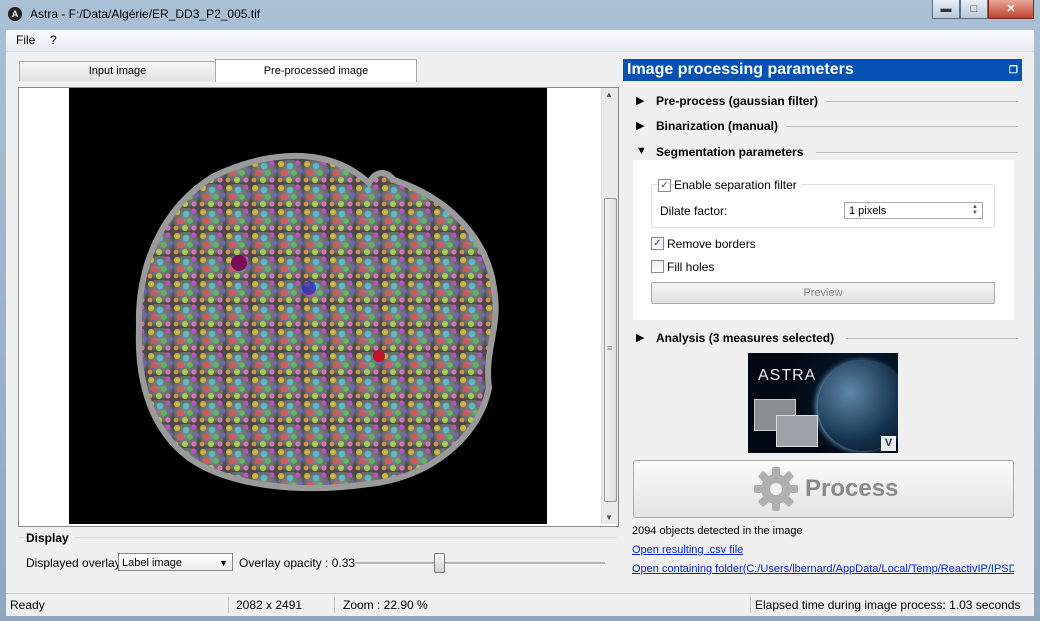 The height and width of the screenshot is (621, 1040). What do you see at coordinates (73, 563) in the screenshot?
I see `overlay-label: Displayed overlay` at bounding box center [73, 563].